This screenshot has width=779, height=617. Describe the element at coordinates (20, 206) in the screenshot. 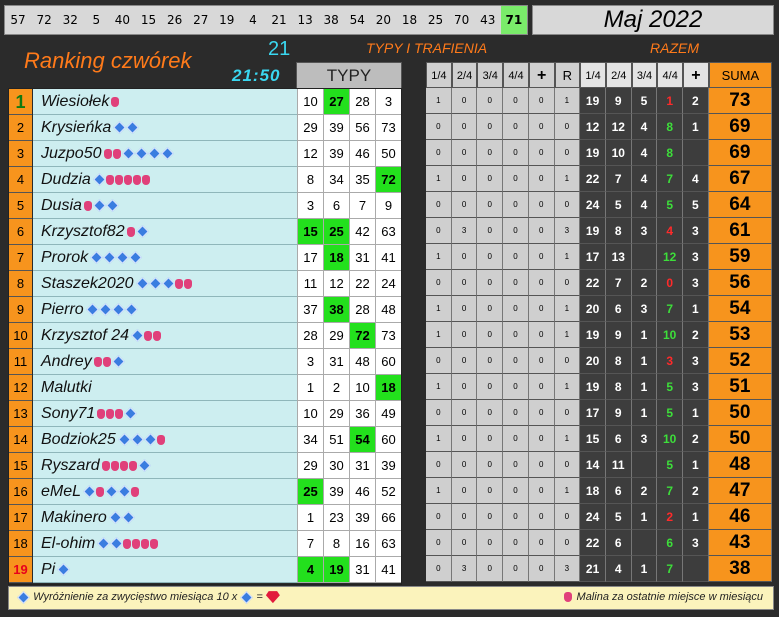

I see `rank-position: 5` at that location.